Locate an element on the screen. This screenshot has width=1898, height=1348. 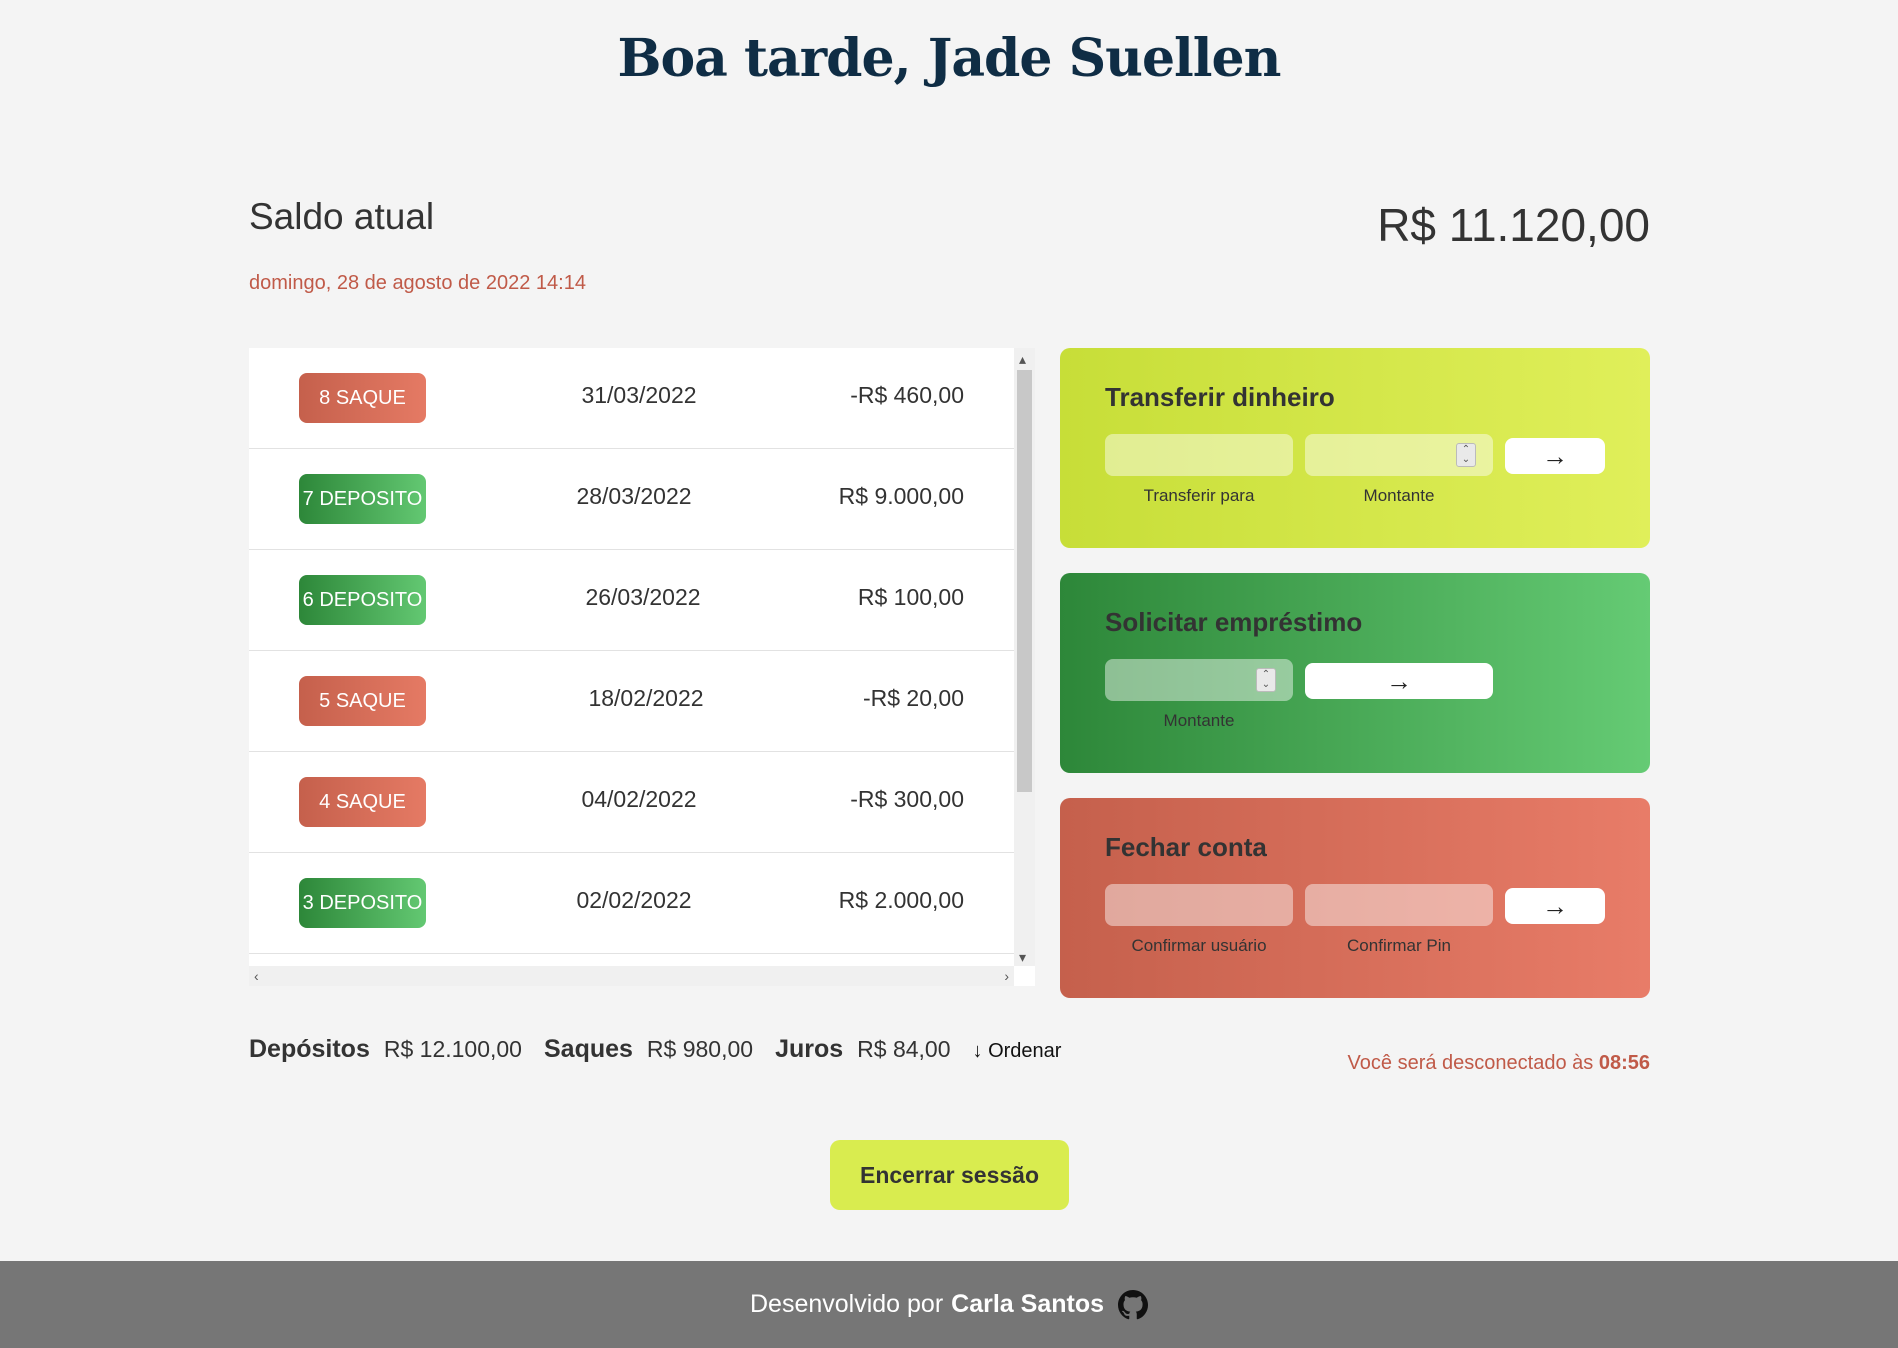
movement-row: 5 SAQUE 18/02/2022 -R$ 20,00 is located at coordinates (631, 701).